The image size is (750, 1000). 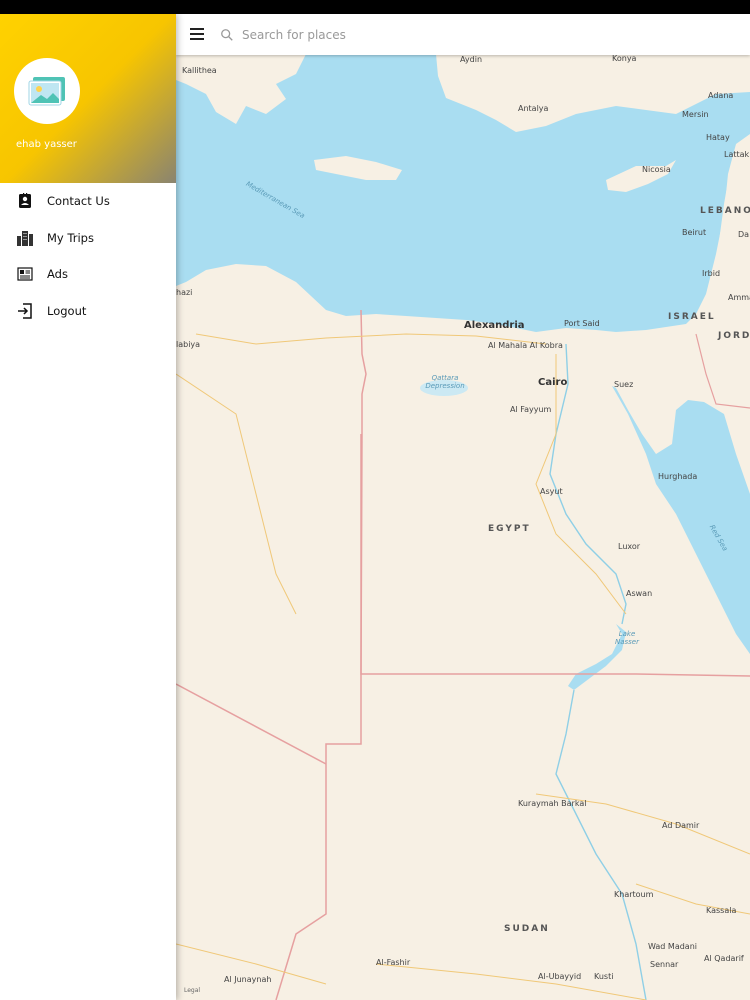 What do you see at coordinates (560, 976) in the screenshot?
I see `map-label-al-ubayyid: Al-Ubayyid` at bounding box center [560, 976].